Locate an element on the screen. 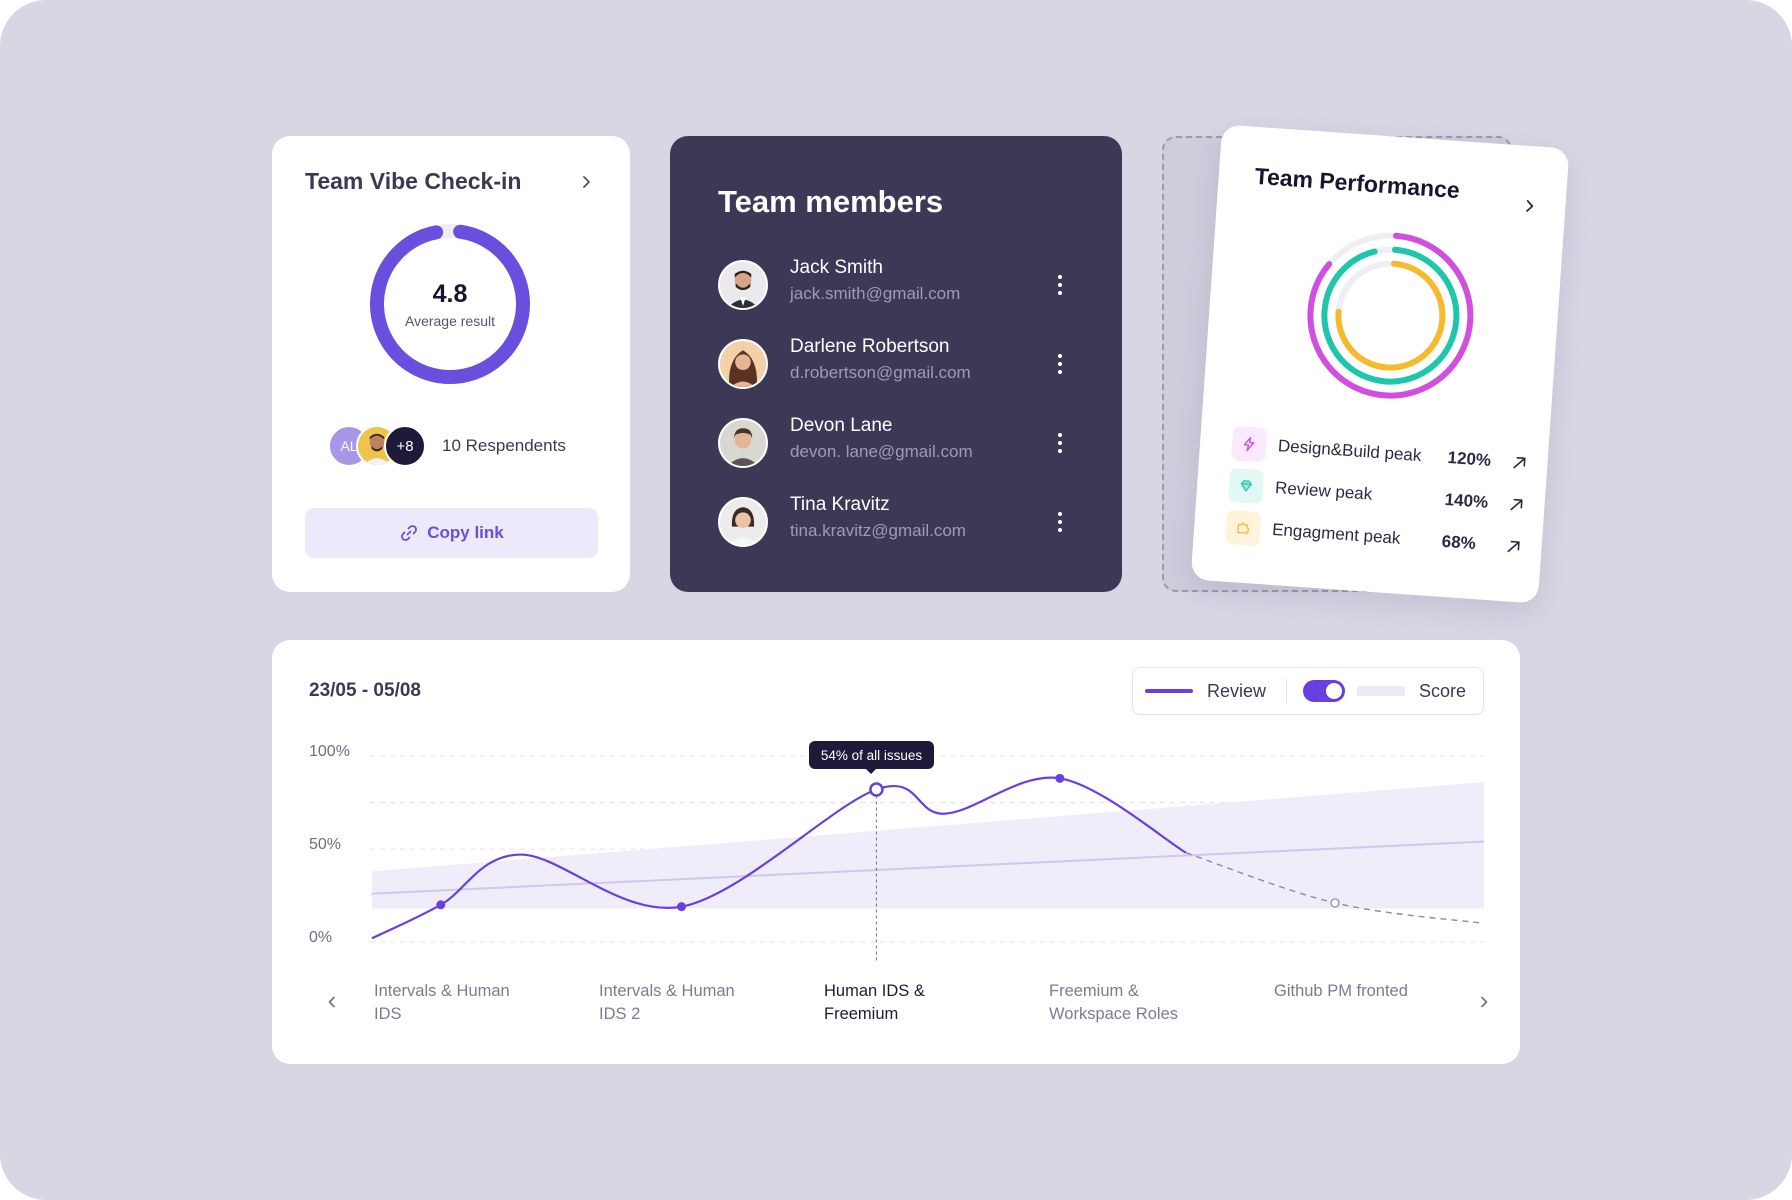  lightning-icon is located at coordinates (1249, 444).